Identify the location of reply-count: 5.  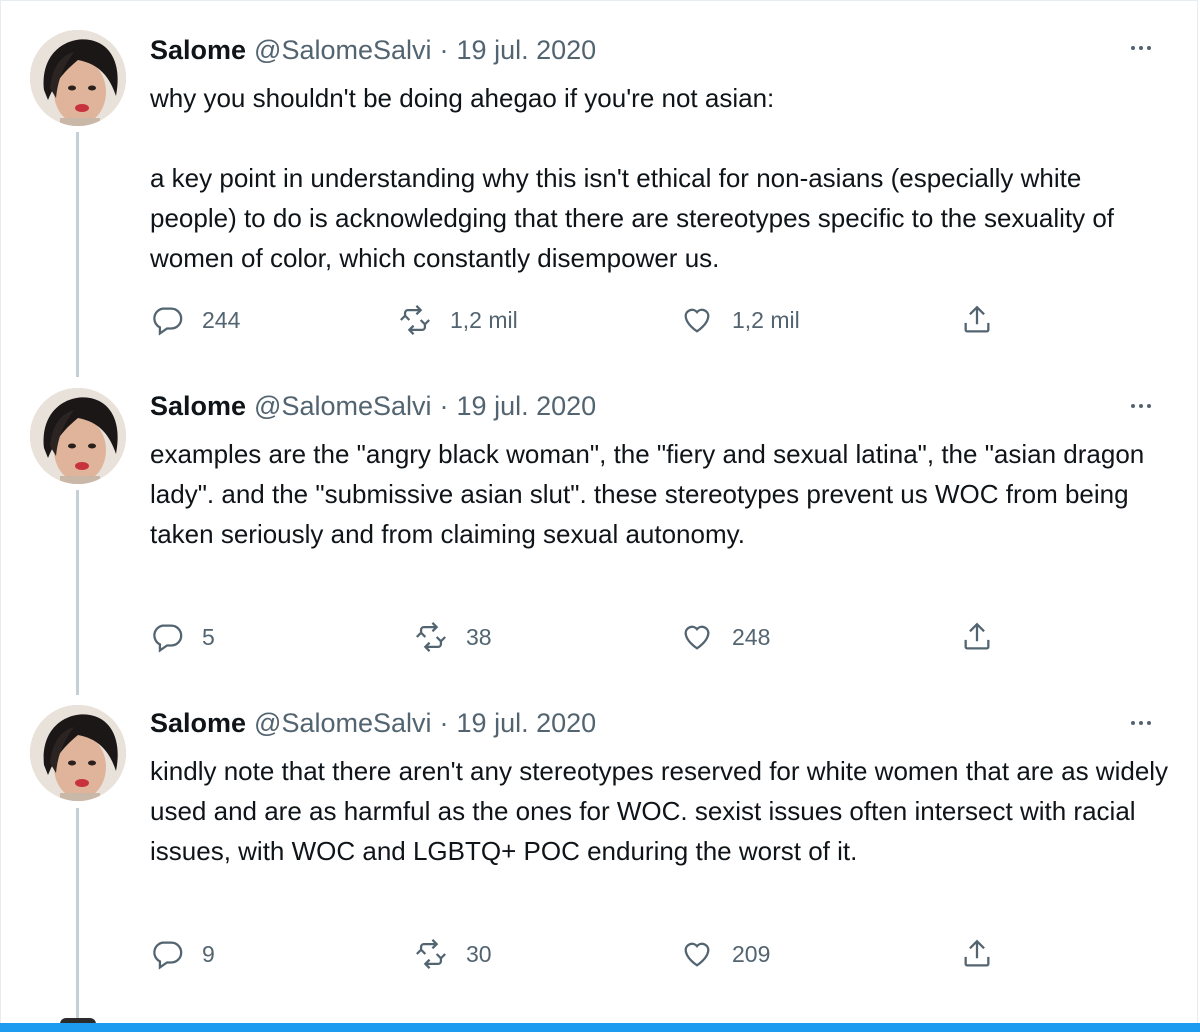
(208, 636).